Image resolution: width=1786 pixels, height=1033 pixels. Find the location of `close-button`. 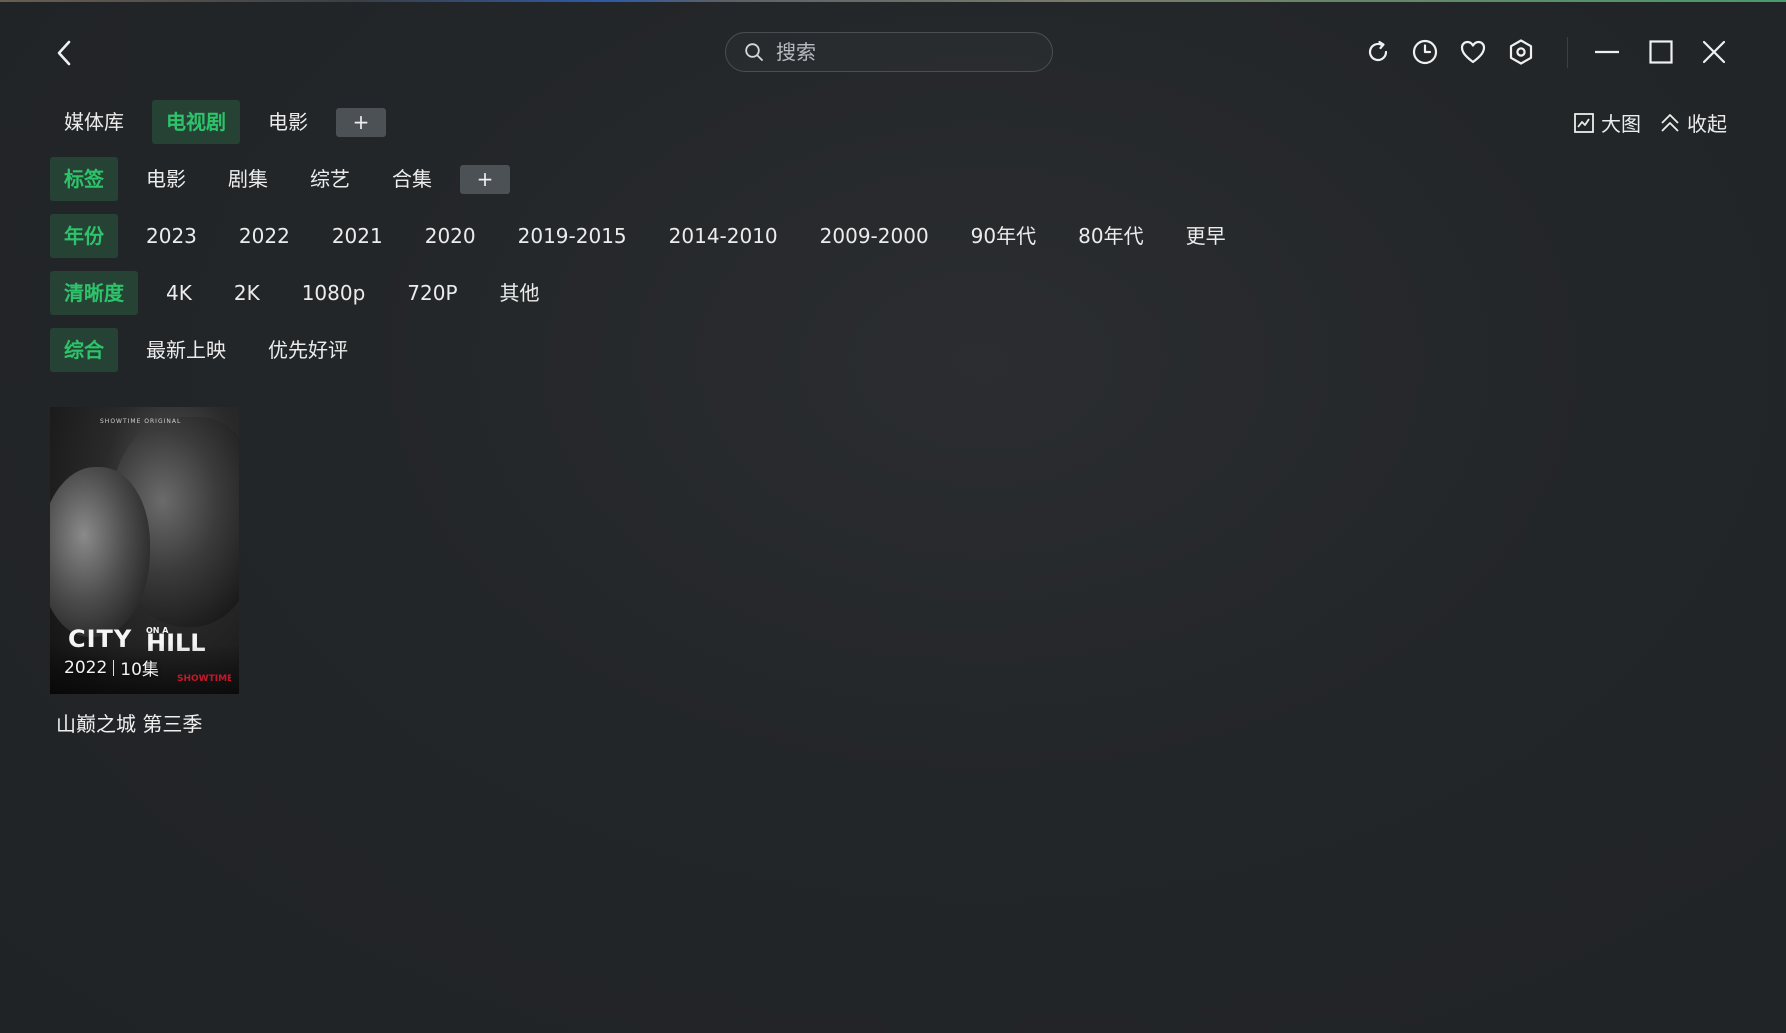

close-button is located at coordinates (1714, 52).